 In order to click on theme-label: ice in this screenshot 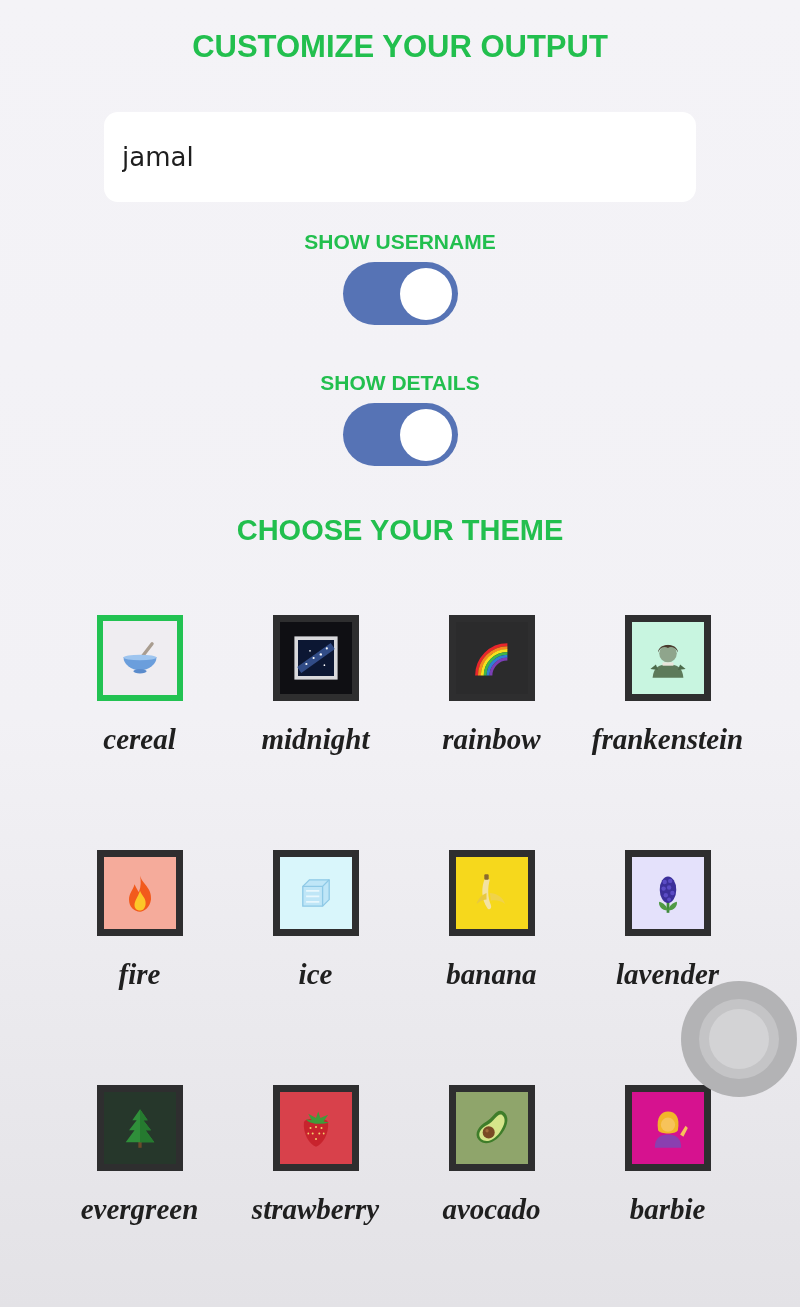, I will do `click(315, 974)`.